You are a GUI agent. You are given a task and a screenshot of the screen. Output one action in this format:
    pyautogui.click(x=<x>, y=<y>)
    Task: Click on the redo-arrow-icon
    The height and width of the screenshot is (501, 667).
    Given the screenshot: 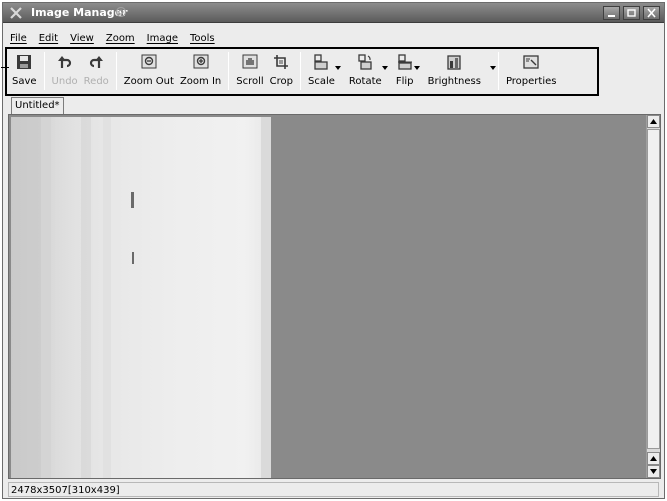 What is the action you would take?
    pyautogui.click(x=97, y=62)
    